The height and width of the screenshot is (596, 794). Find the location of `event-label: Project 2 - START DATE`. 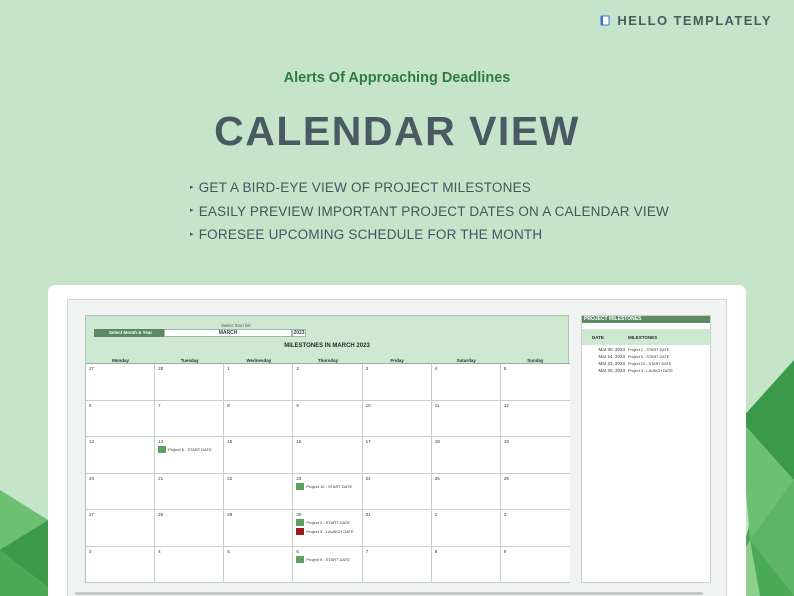

event-label: Project 2 - START DATE is located at coordinates (328, 522).